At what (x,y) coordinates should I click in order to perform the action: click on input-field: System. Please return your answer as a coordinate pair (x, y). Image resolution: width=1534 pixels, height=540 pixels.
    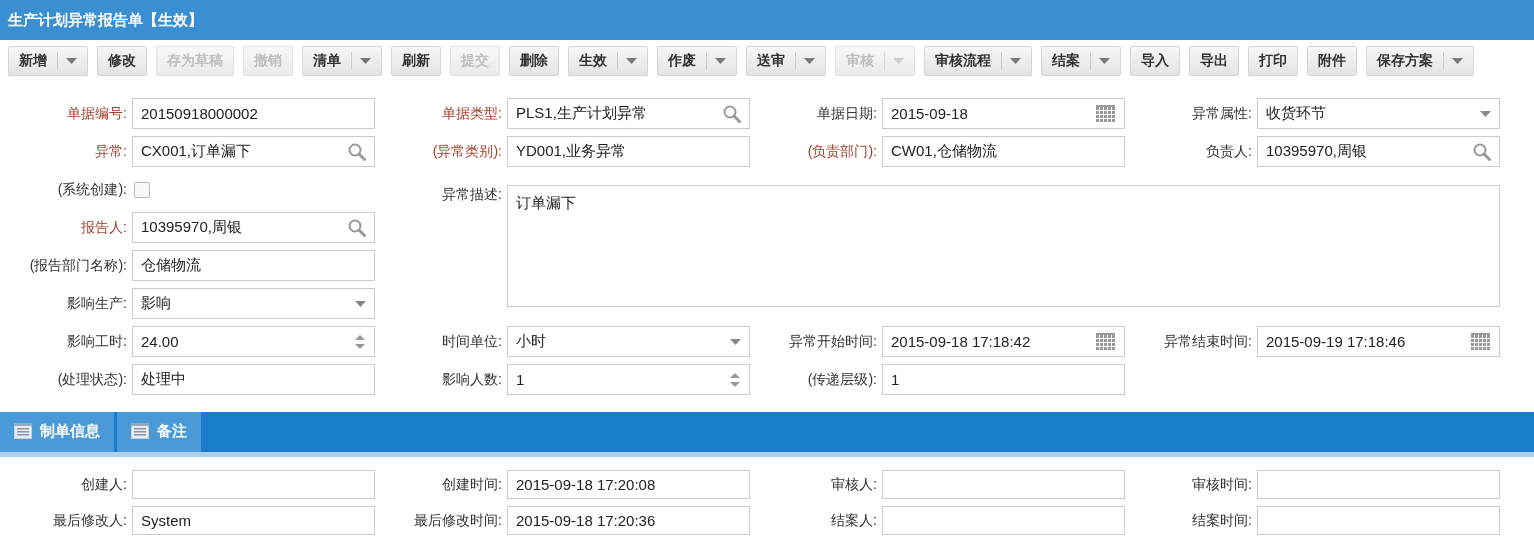
    Looking at the image, I should click on (253, 520).